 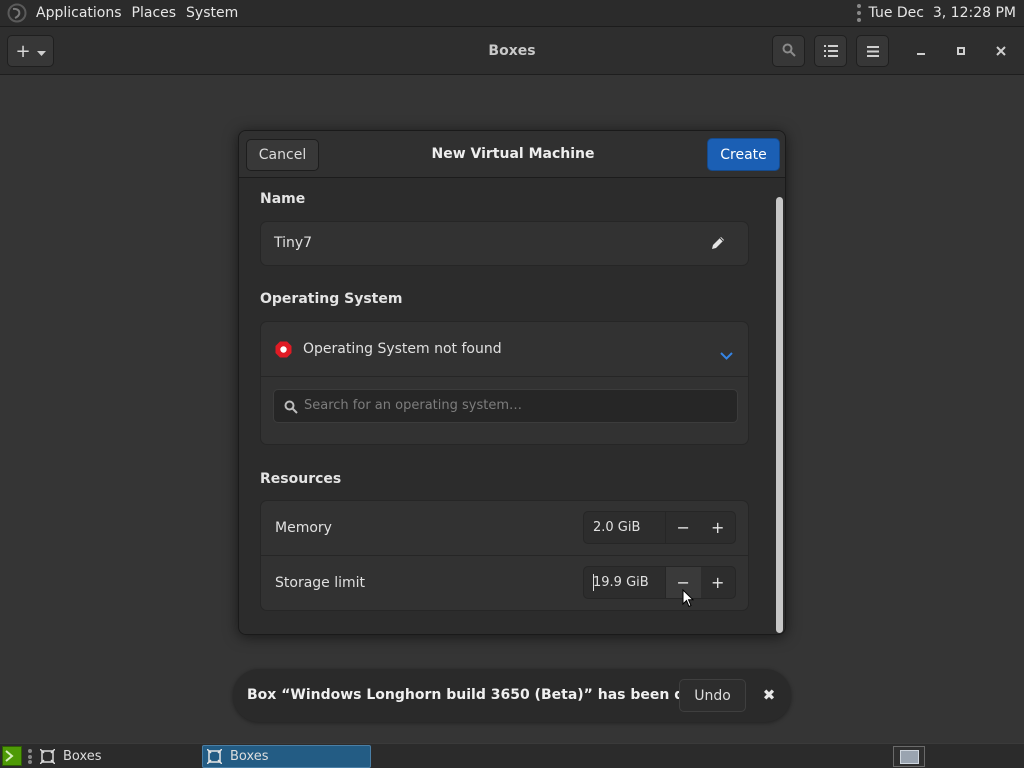 I want to click on taskbar-item-boxes-active: Boxes, so click(x=286, y=756).